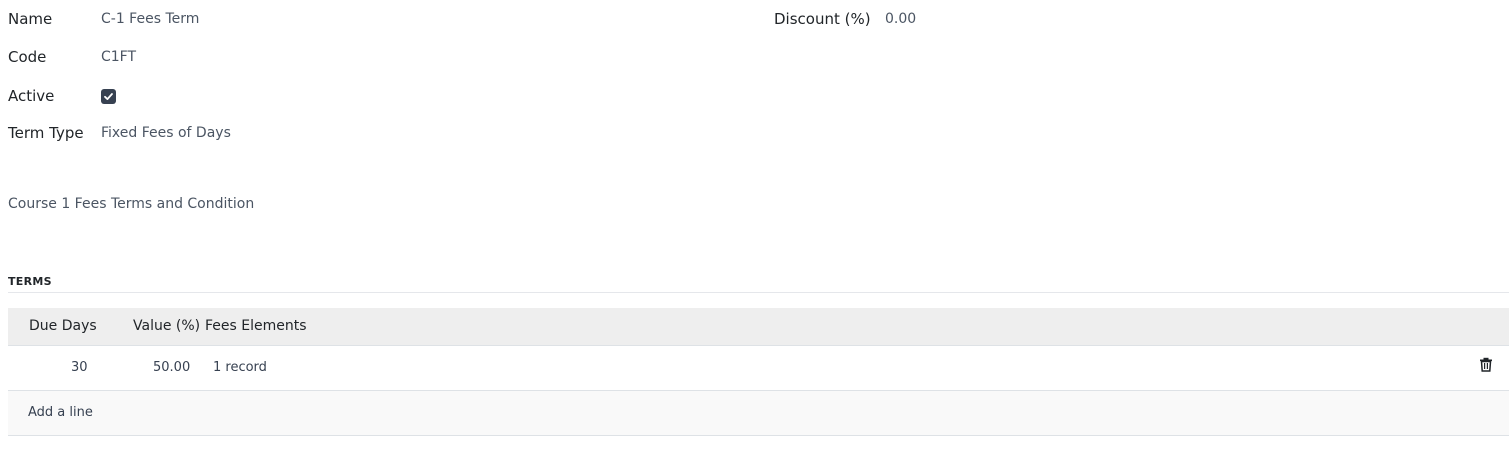 The image size is (1509, 450). What do you see at coordinates (27, 57) in the screenshot?
I see `code-label: Code` at bounding box center [27, 57].